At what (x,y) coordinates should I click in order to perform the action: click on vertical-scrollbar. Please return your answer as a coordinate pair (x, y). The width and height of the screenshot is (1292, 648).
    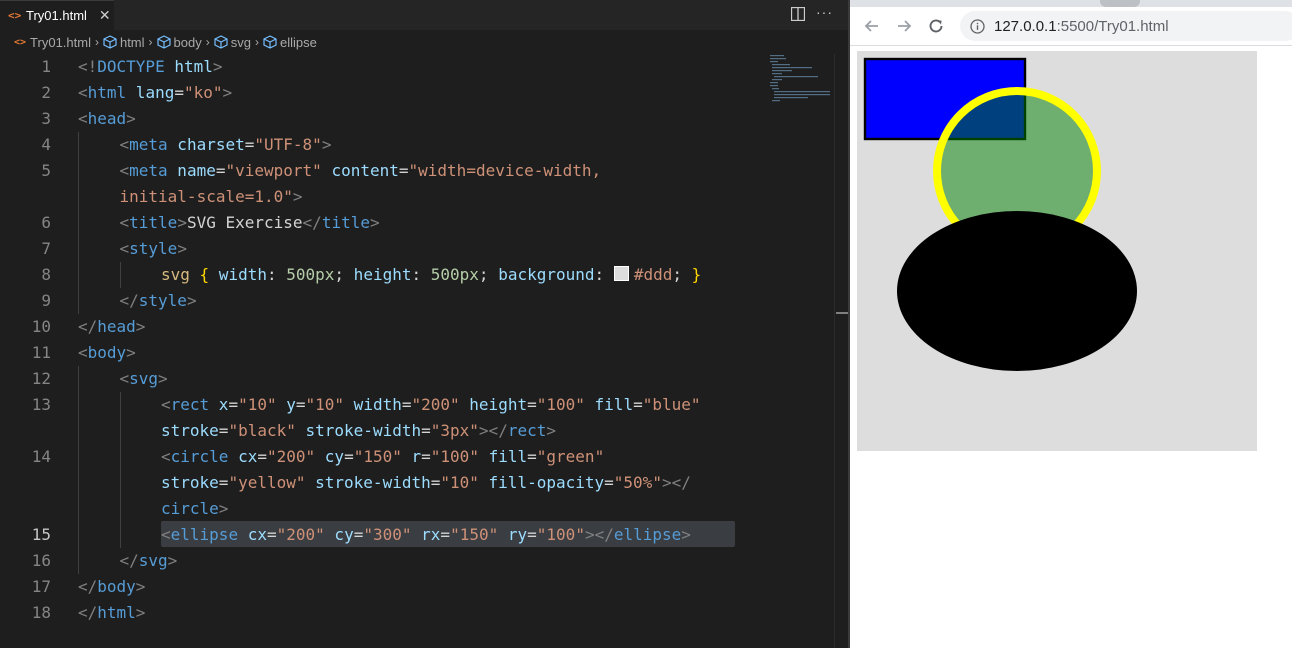
    Looking at the image, I should click on (841, 351).